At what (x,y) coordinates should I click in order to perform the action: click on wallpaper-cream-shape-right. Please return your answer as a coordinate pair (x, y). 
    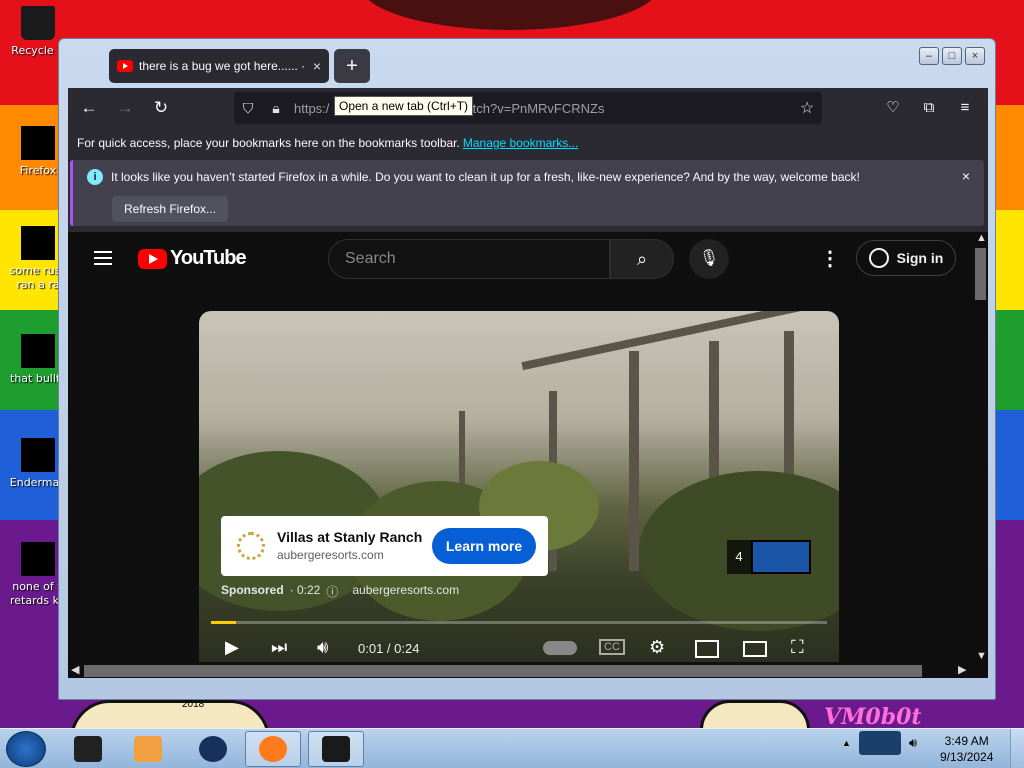
    Looking at the image, I should click on (755, 714).